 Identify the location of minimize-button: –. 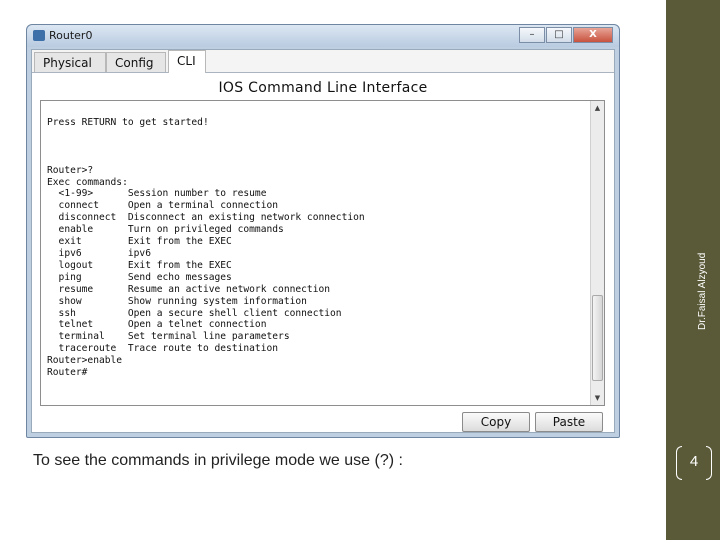
(532, 35).